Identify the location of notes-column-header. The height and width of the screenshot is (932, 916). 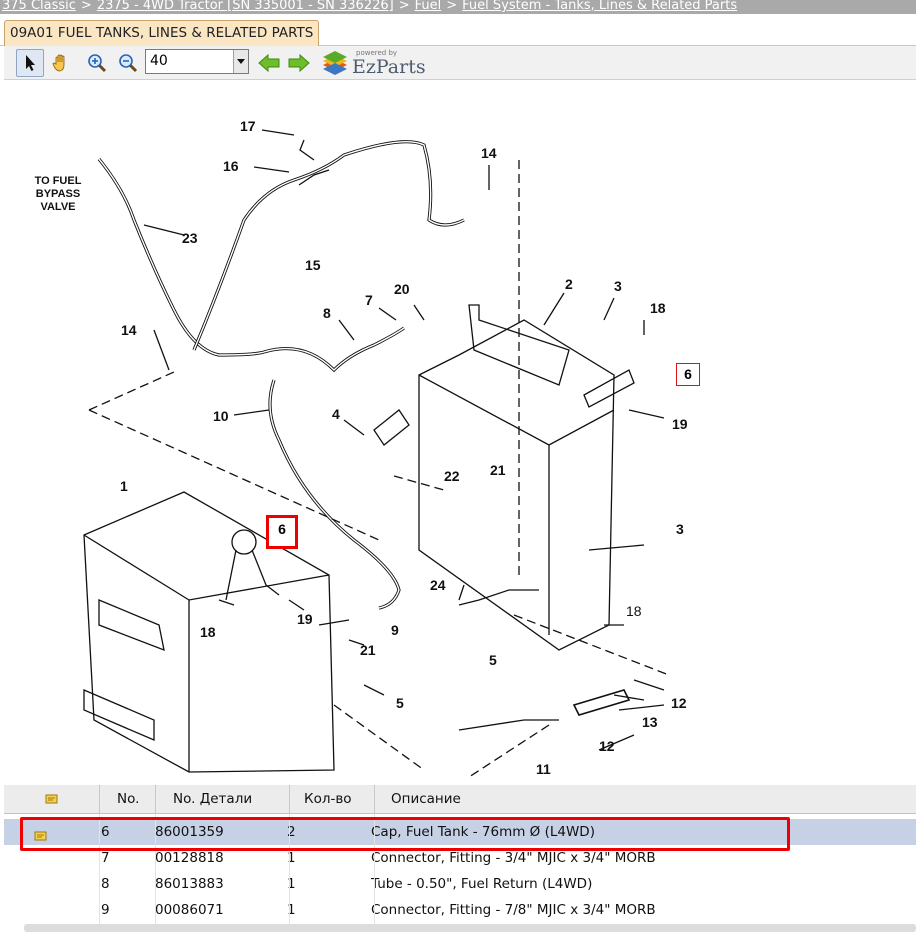
(51, 799).